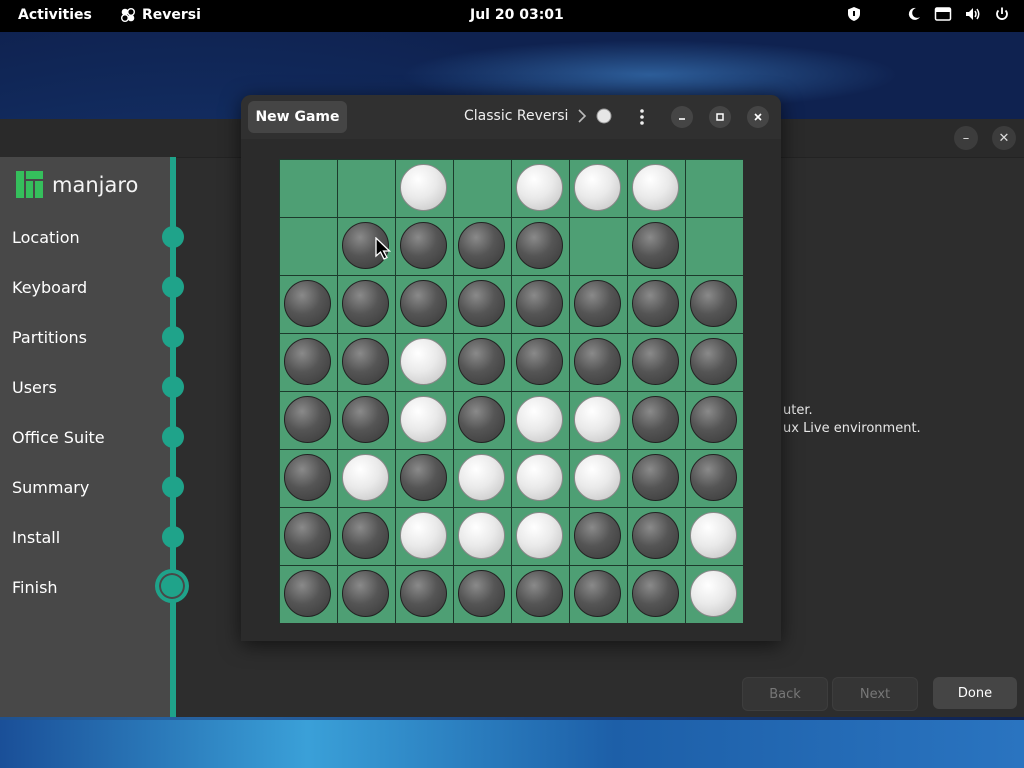  What do you see at coordinates (1002, 14) in the screenshot?
I see `power-icon` at bounding box center [1002, 14].